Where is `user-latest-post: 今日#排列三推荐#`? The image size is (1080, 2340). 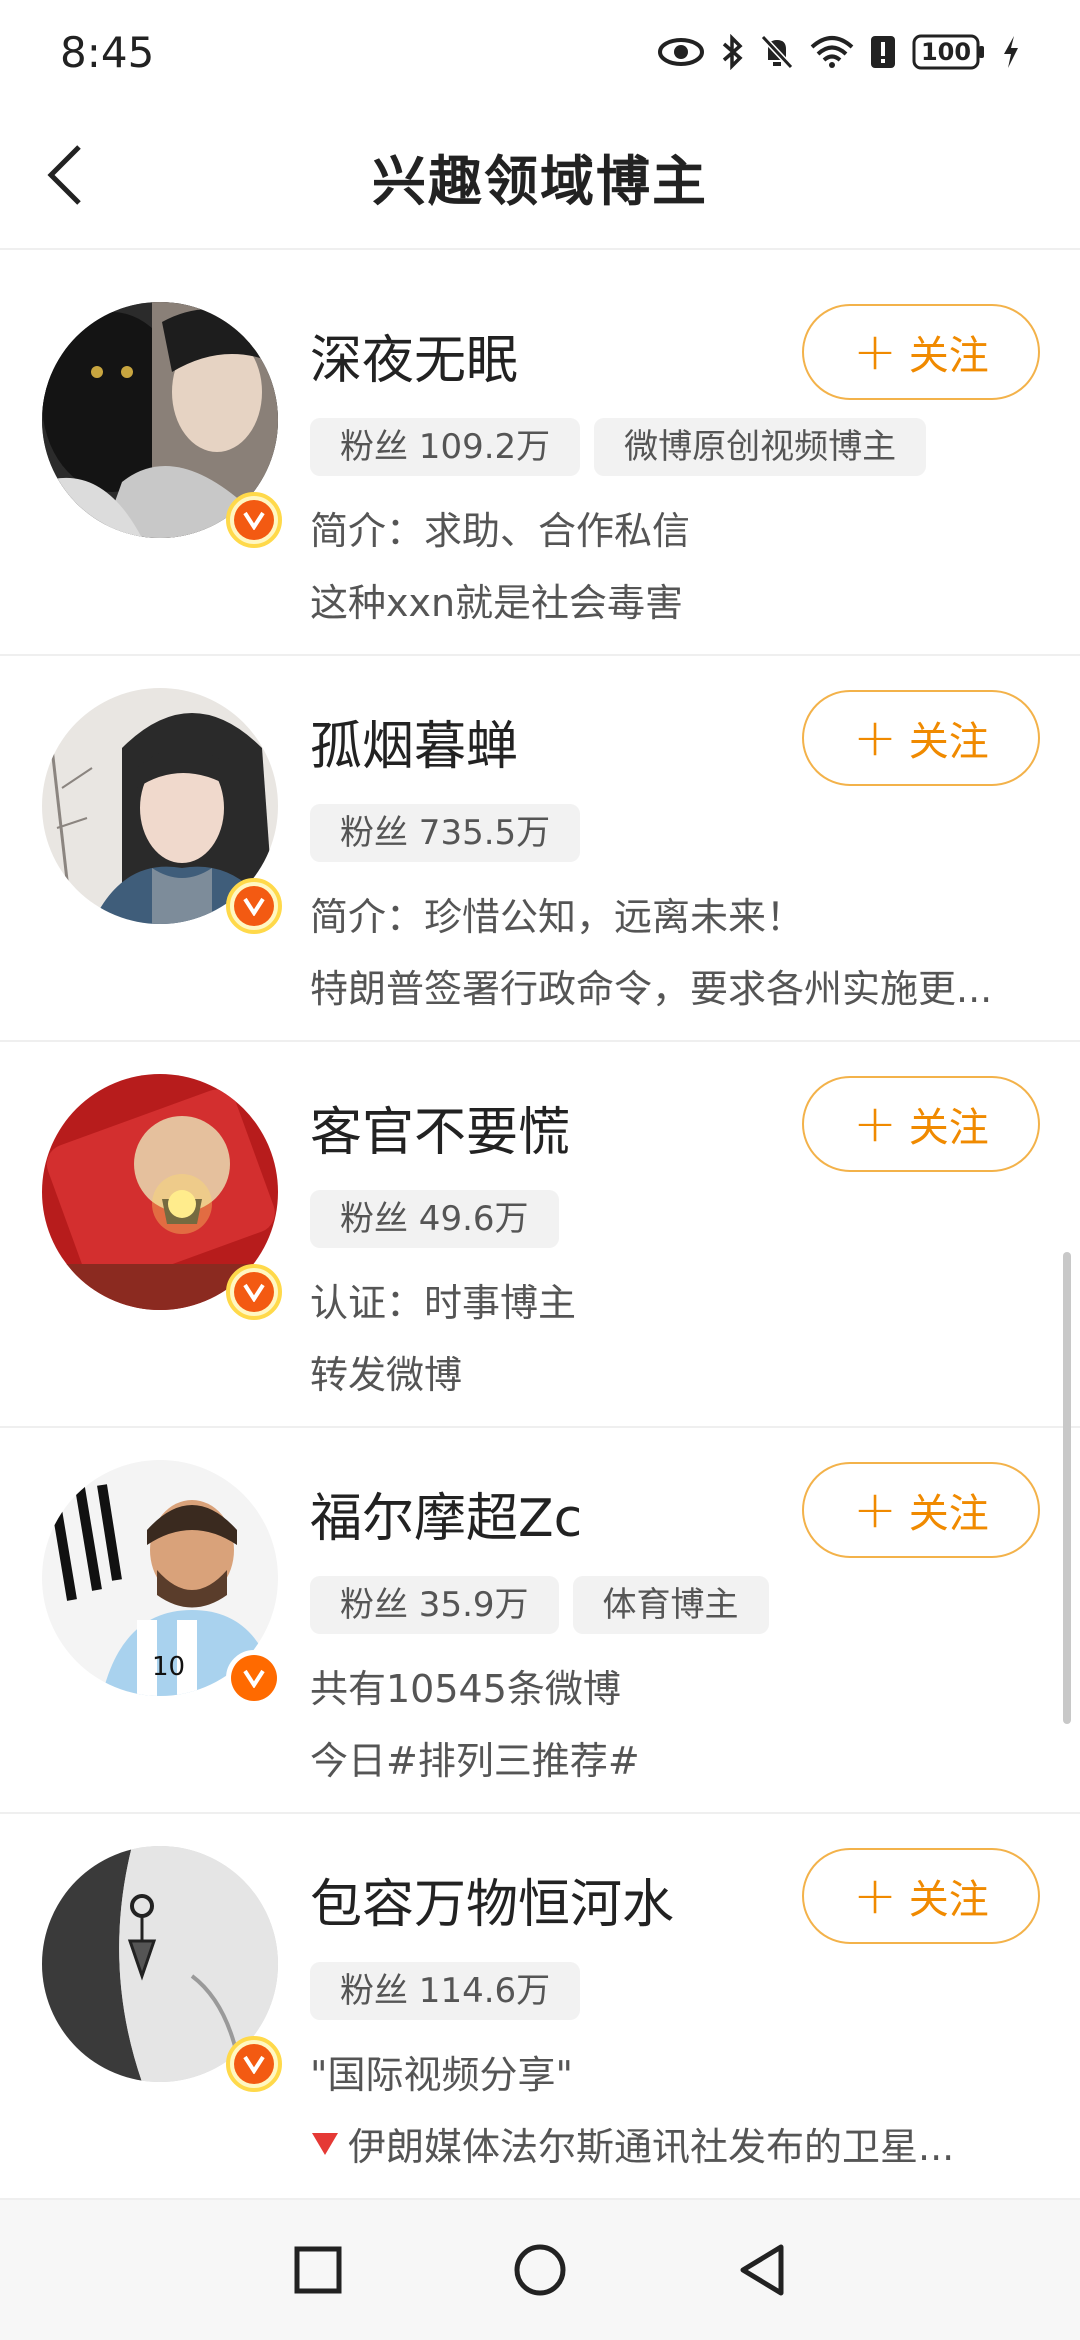
user-latest-post: 今日#排列三推荐# is located at coordinates (475, 1761).